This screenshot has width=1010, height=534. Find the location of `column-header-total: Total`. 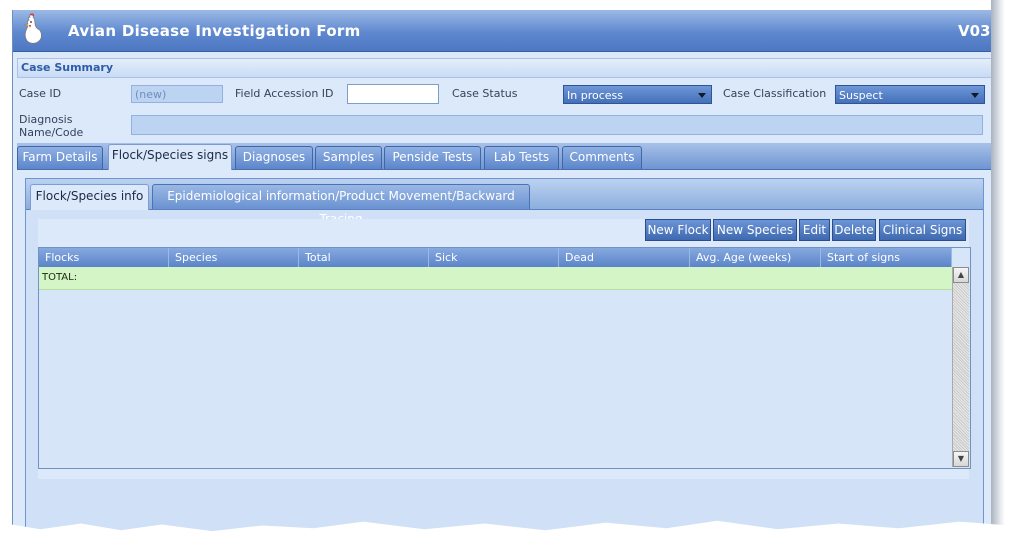

column-header-total: Total is located at coordinates (364, 257).